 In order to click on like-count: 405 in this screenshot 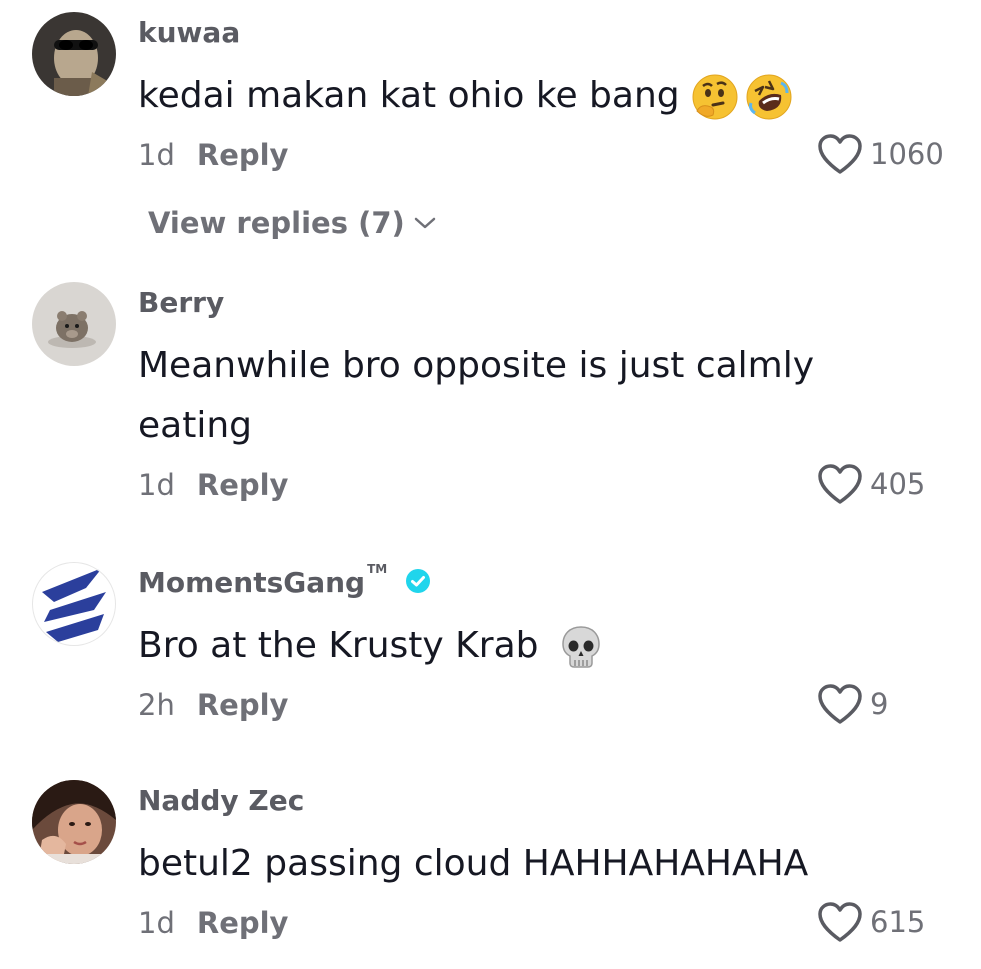, I will do `click(898, 484)`.